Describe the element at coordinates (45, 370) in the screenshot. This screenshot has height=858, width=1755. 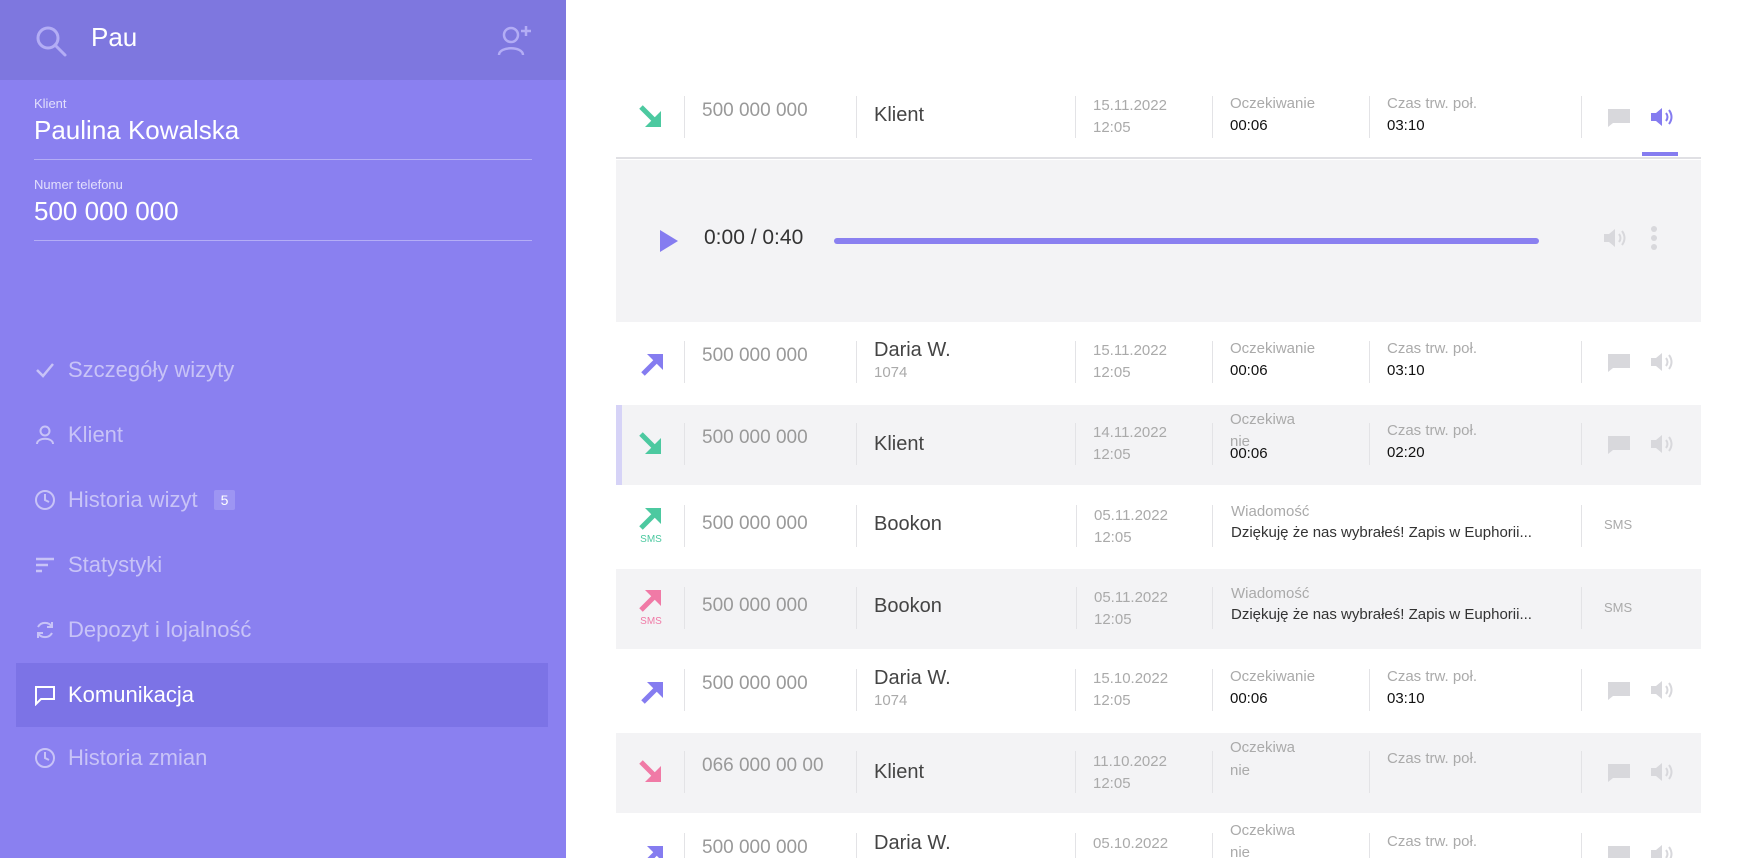
I see `check-icon` at that location.